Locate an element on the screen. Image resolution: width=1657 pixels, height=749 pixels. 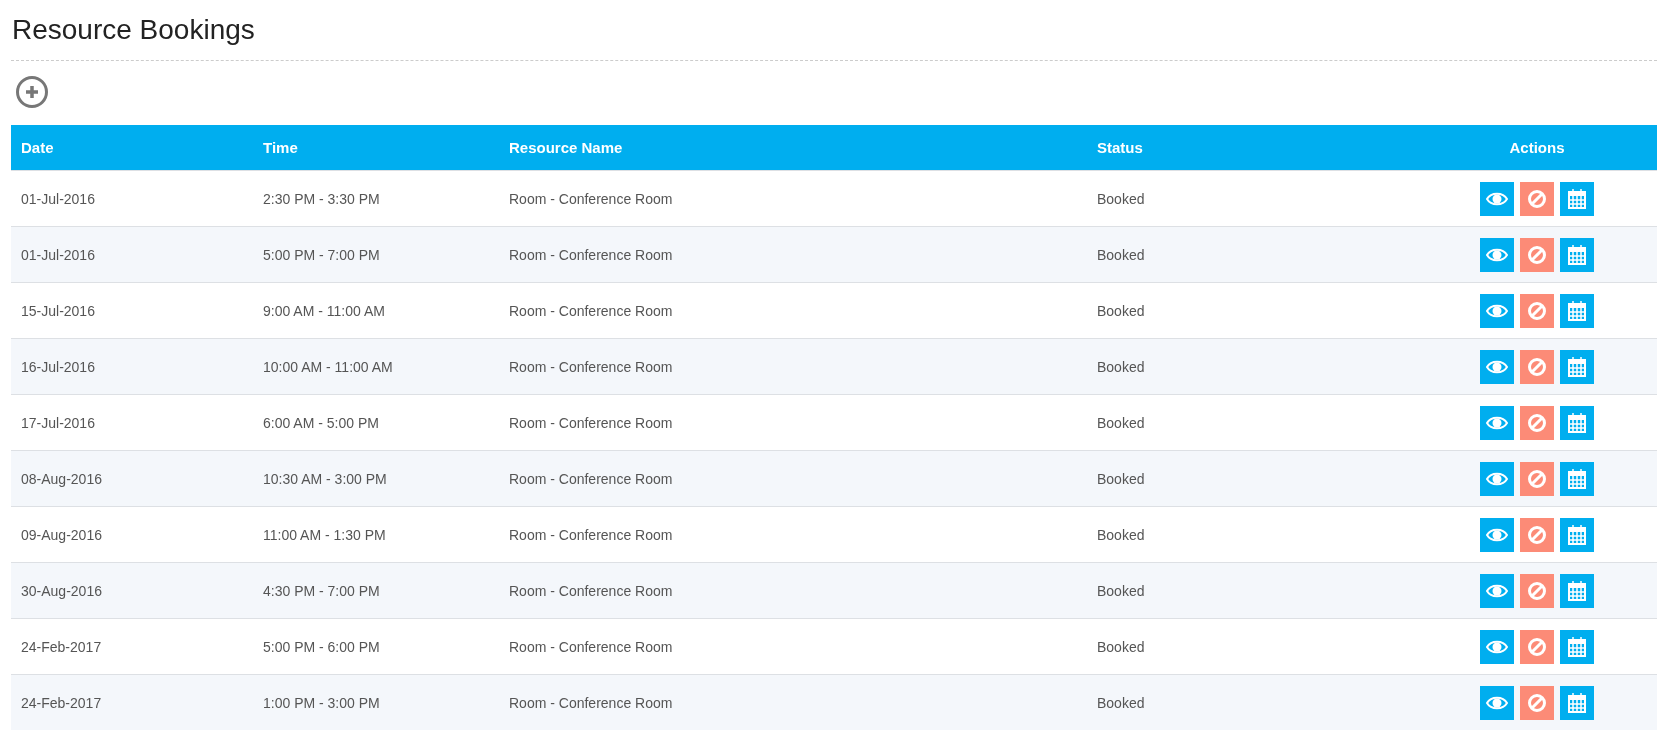
table-cell-text: 5:00 PM - 7:00 PM is located at coordinates (321, 254).